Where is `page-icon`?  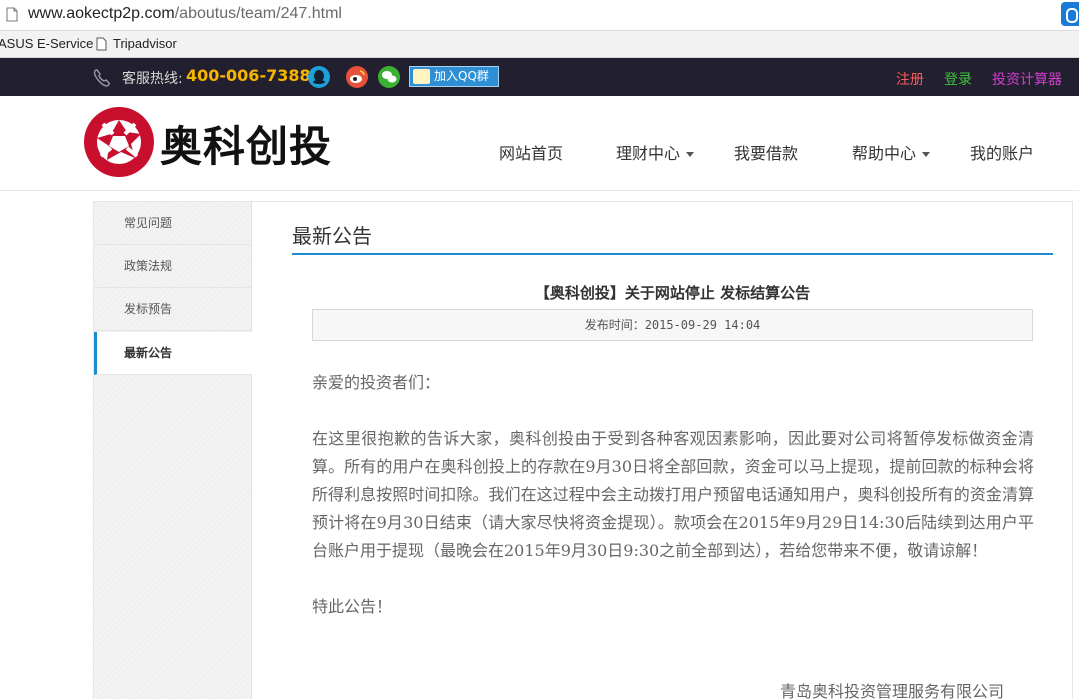
page-icon is located at coordinates (12, 14).